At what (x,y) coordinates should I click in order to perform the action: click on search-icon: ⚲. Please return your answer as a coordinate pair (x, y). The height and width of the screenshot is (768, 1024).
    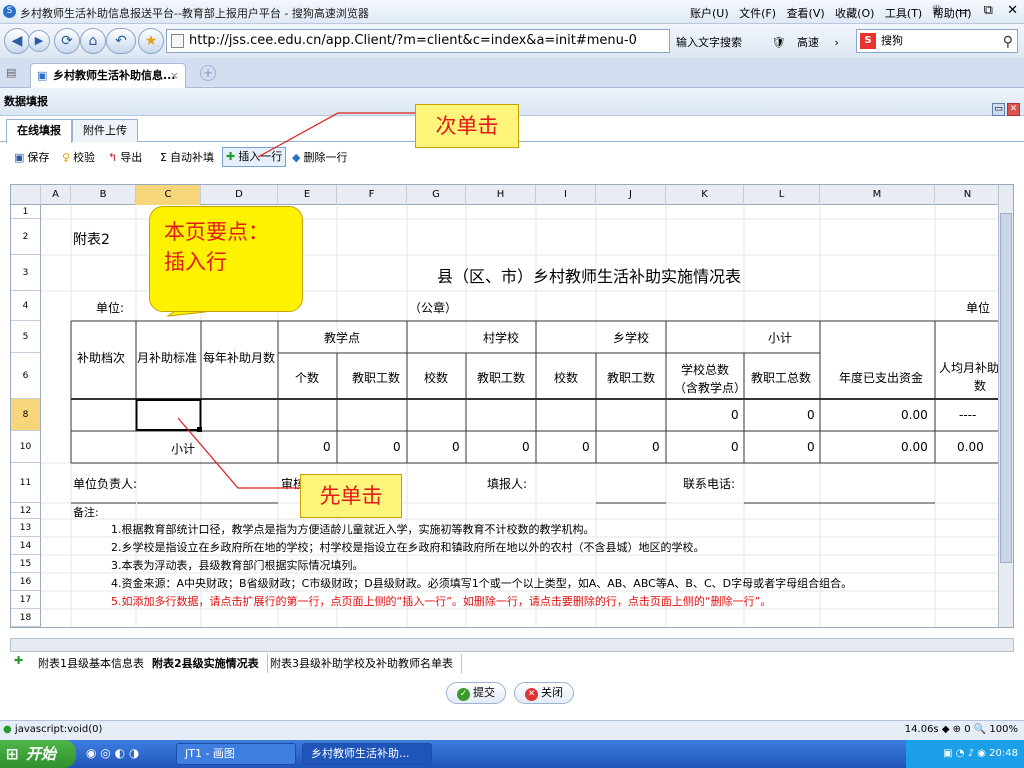
    Looking at the image, I should click on (1008, 42).